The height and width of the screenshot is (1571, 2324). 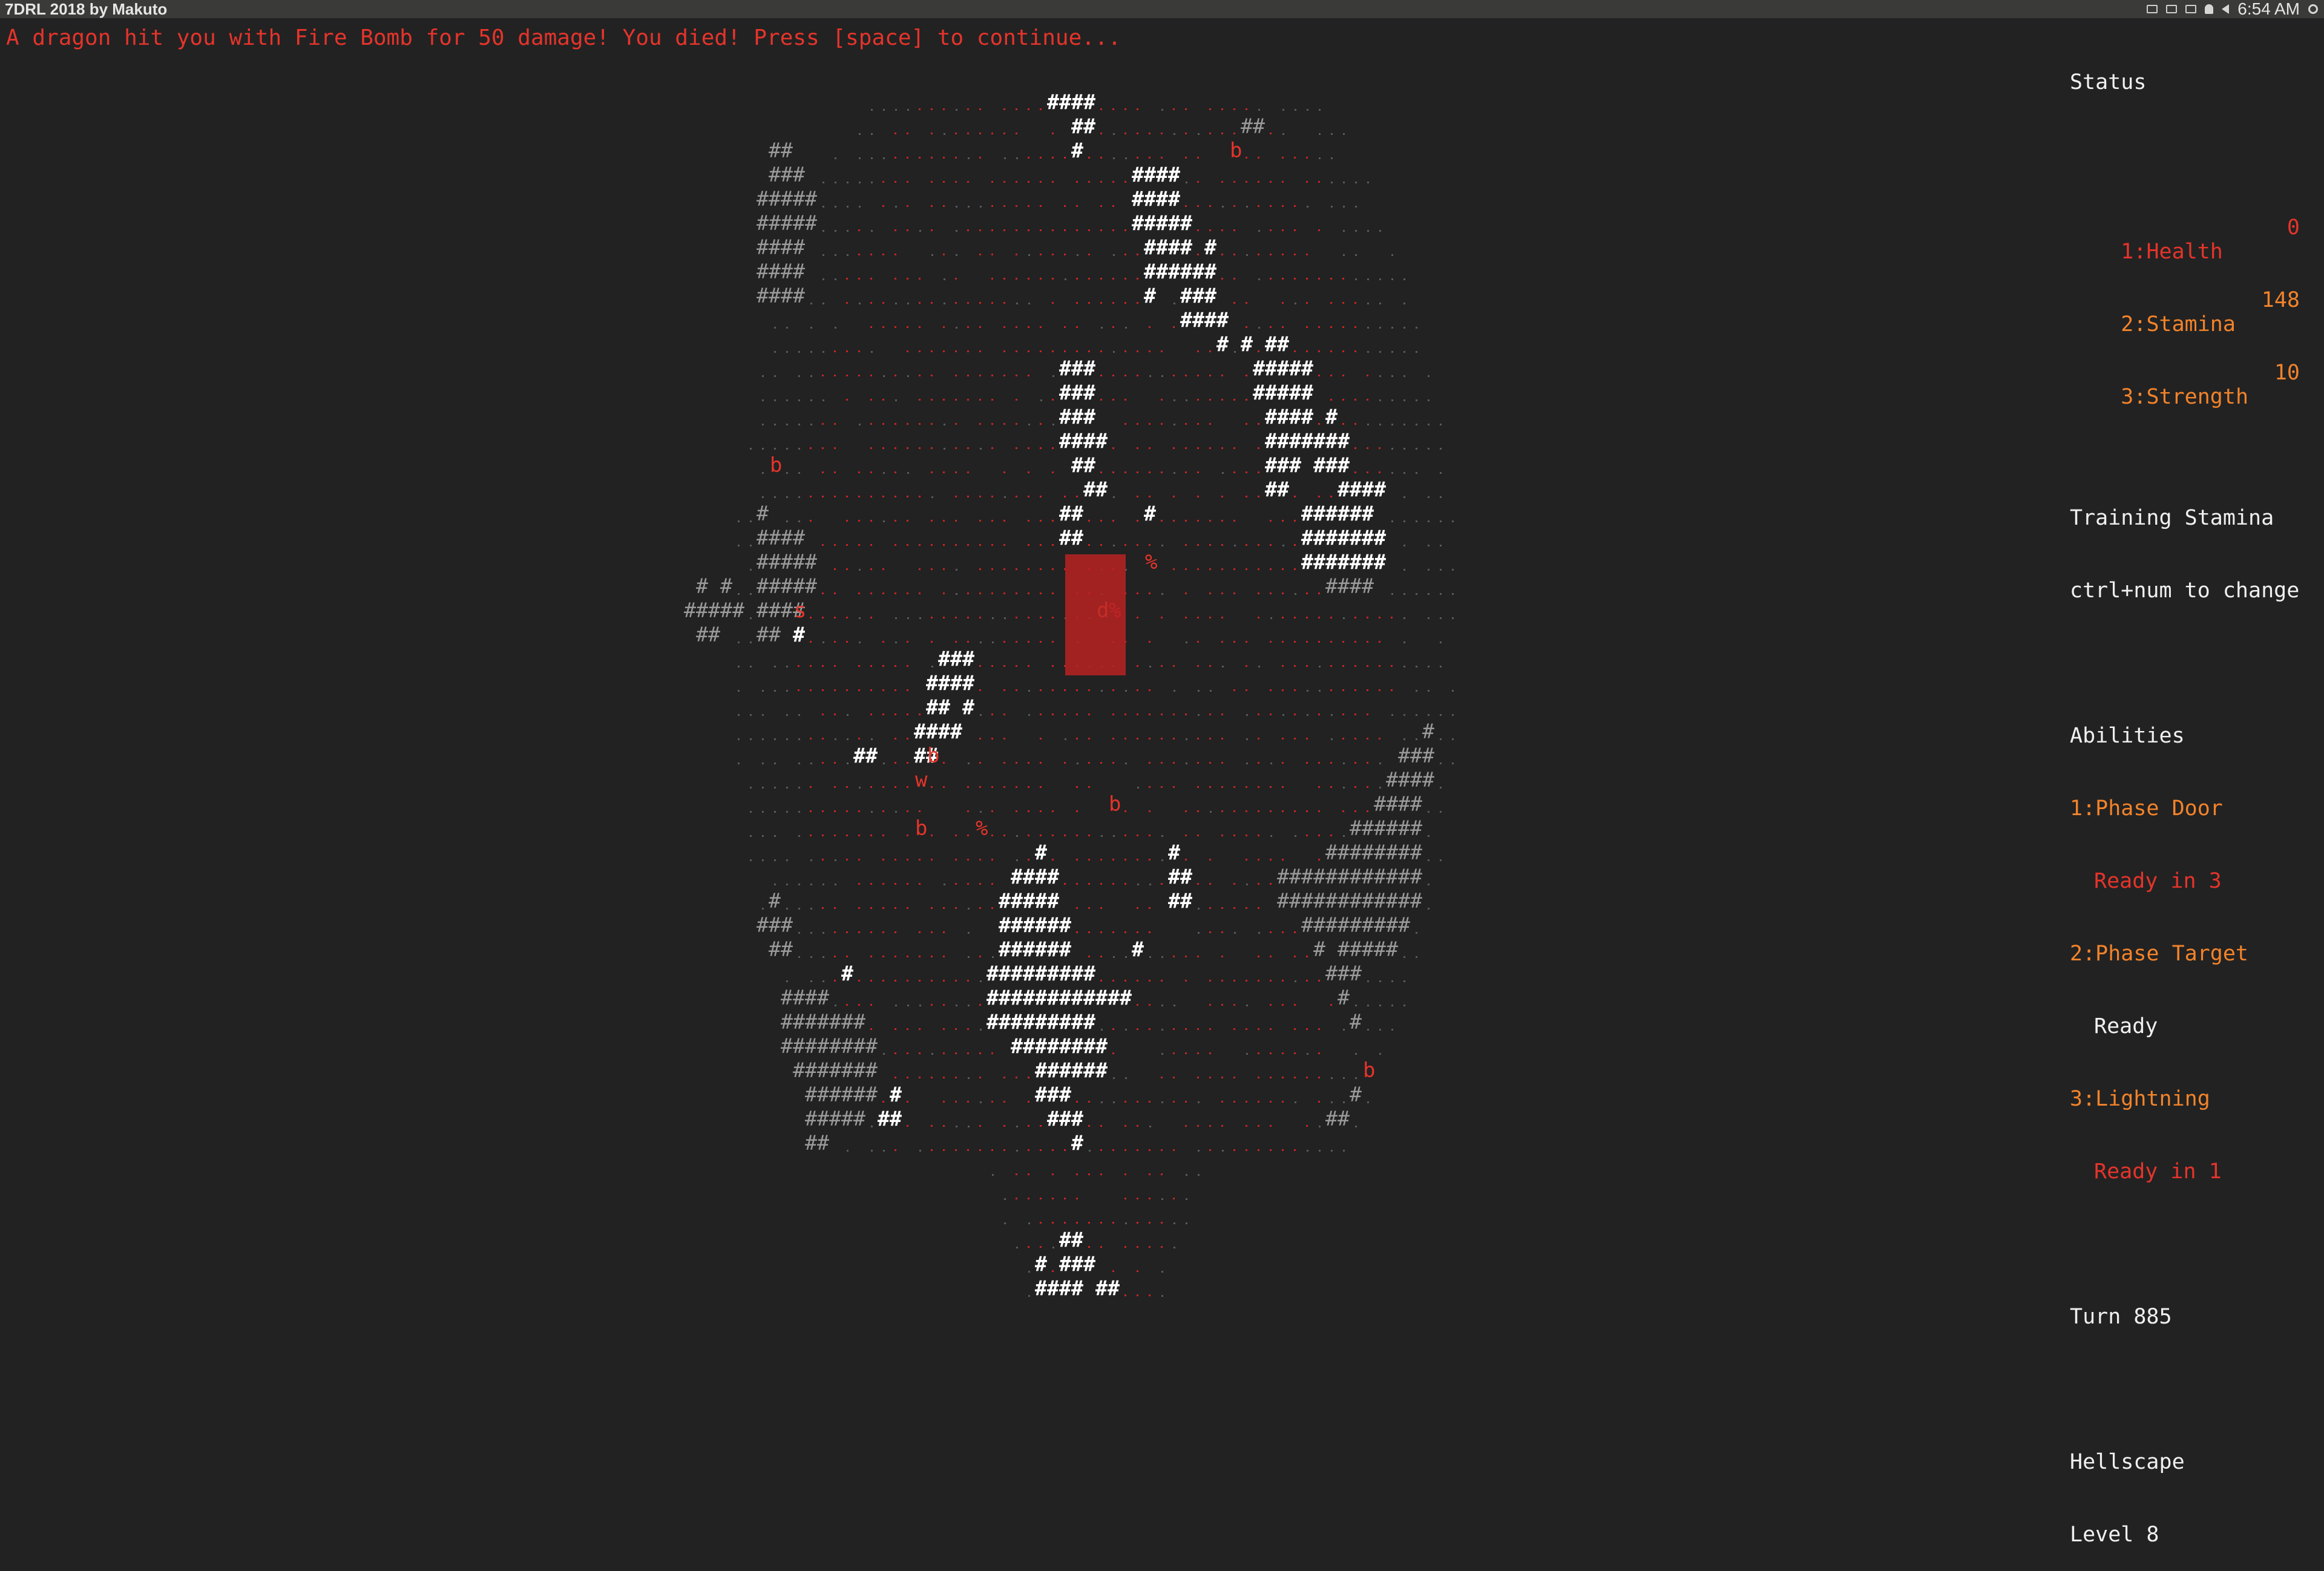 I want to click on stat-value: 10, so click(x=2287, y=373).